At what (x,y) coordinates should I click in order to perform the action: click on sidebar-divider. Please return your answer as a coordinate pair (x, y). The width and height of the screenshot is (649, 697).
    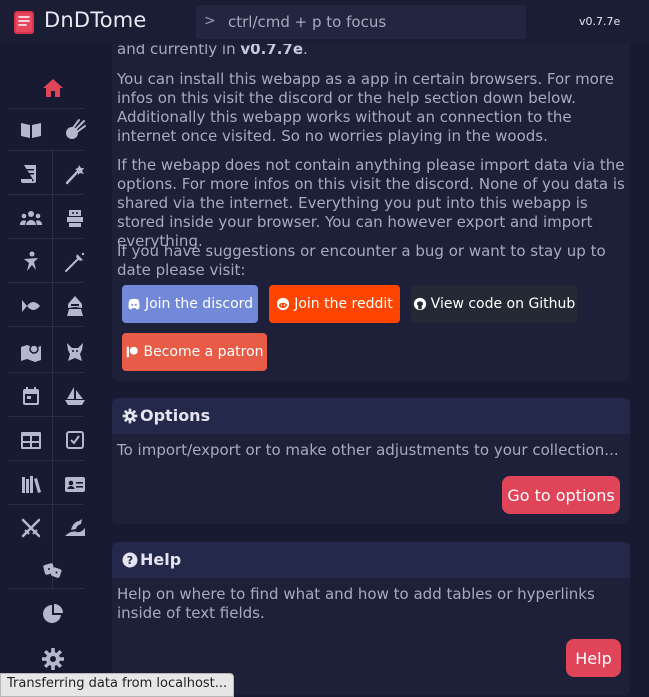
    Looking at the image, I should click on (52, 369).